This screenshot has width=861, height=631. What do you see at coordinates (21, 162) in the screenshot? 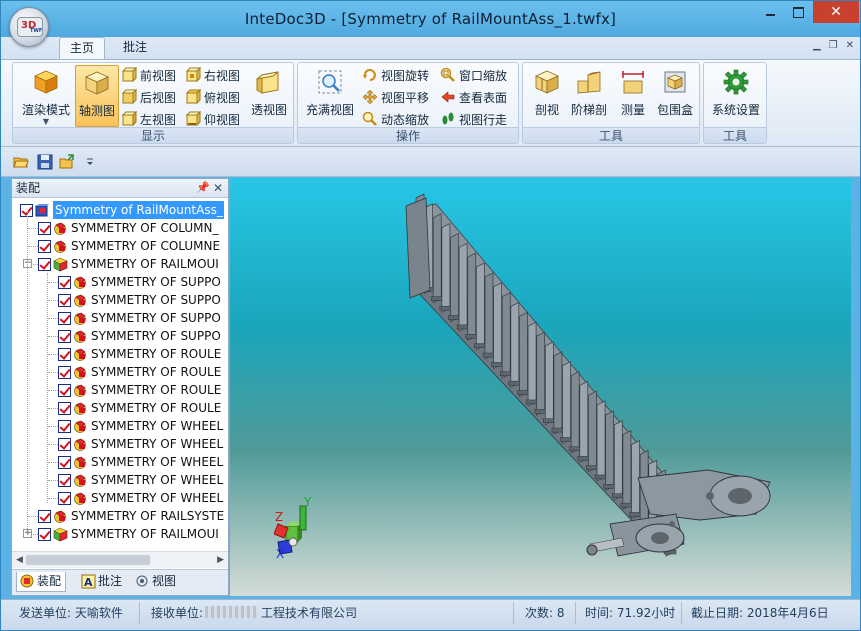
I see `open-folder-icon` at bounding box center [21, 162].